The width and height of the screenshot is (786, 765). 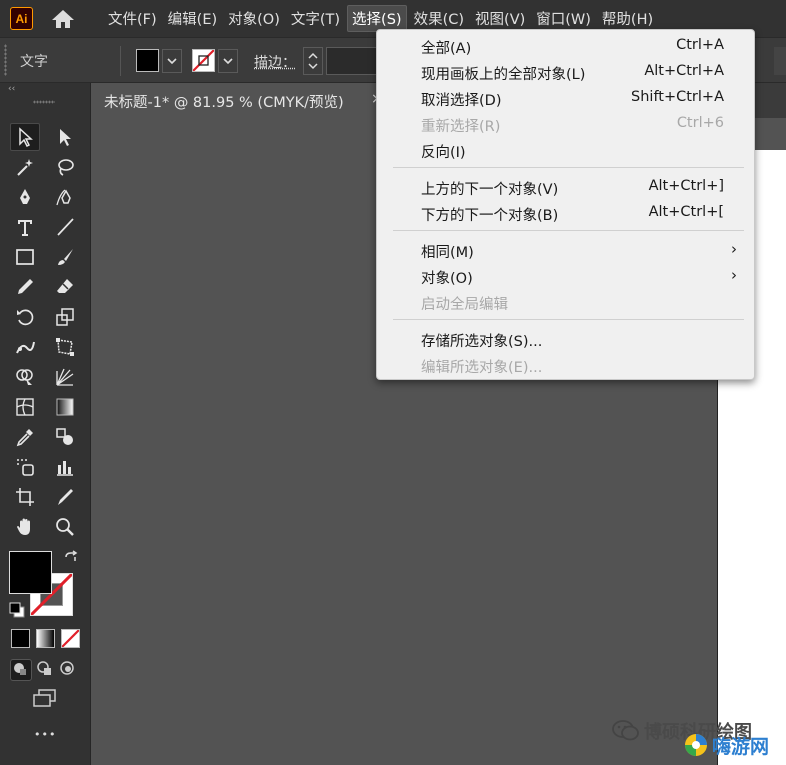 I want to click on menu-view: 视图(V), so click(x=500, y=18).